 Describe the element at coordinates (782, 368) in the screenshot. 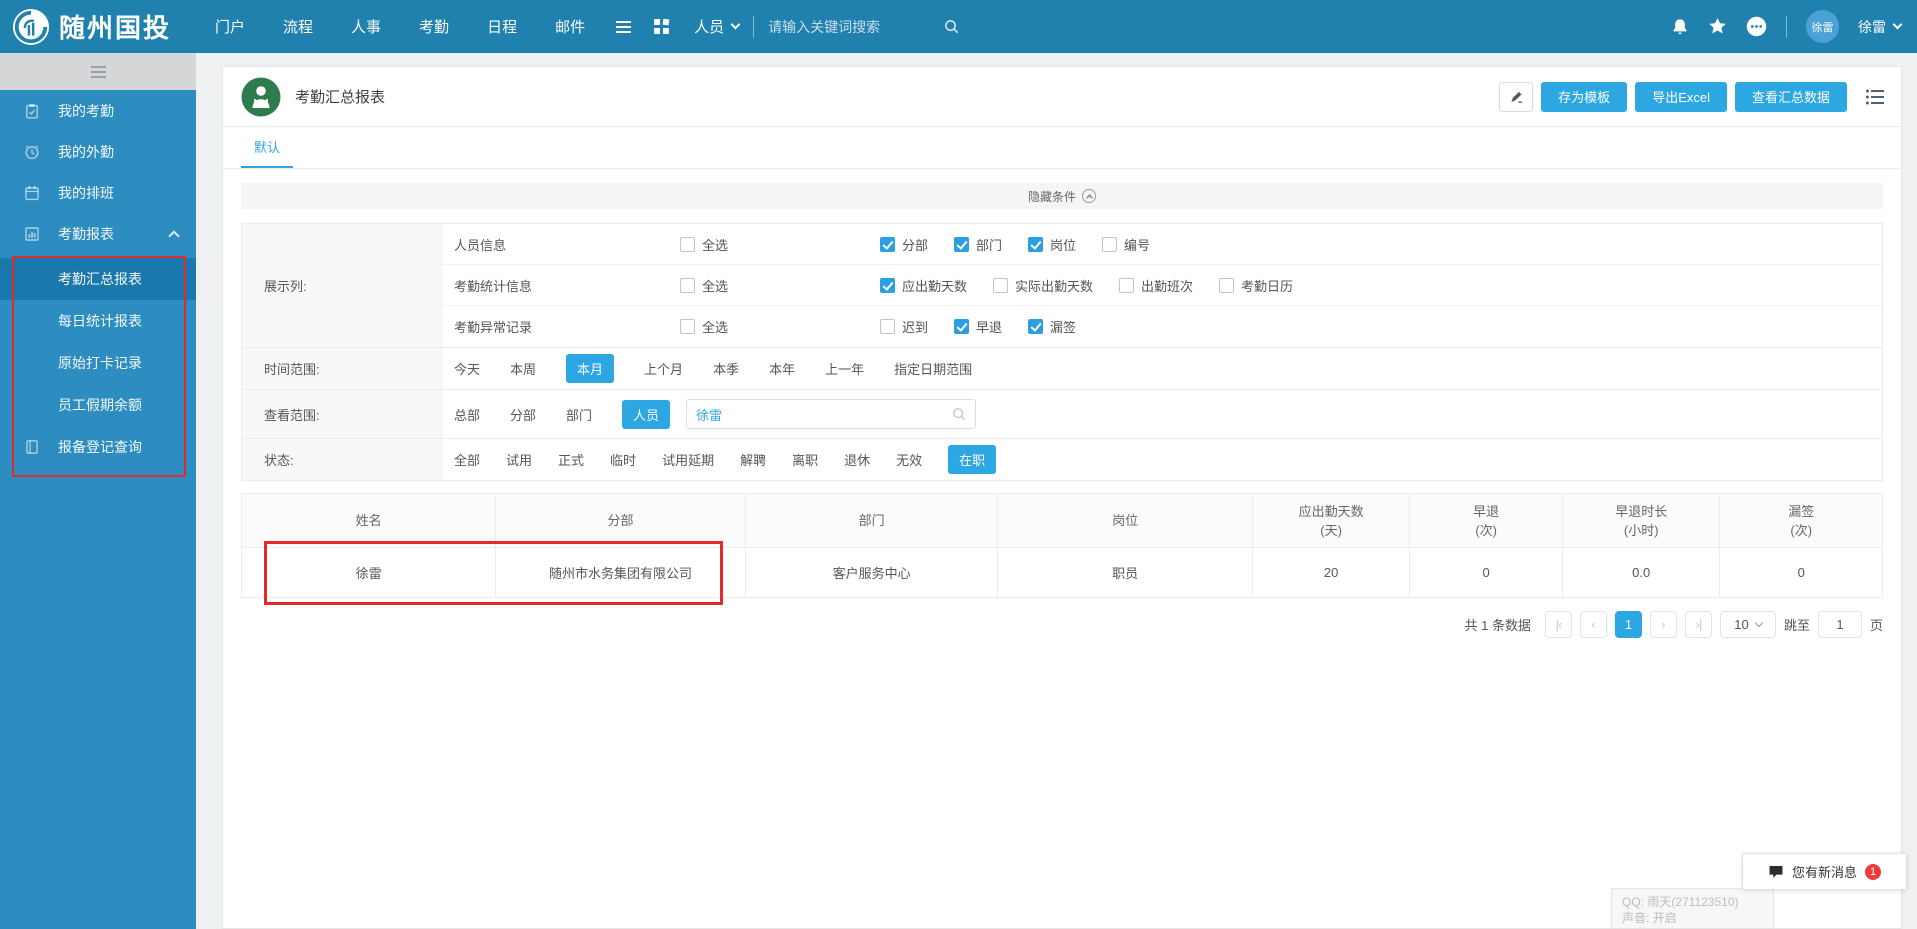

I see `time-option-this-year: 本年` at that location.